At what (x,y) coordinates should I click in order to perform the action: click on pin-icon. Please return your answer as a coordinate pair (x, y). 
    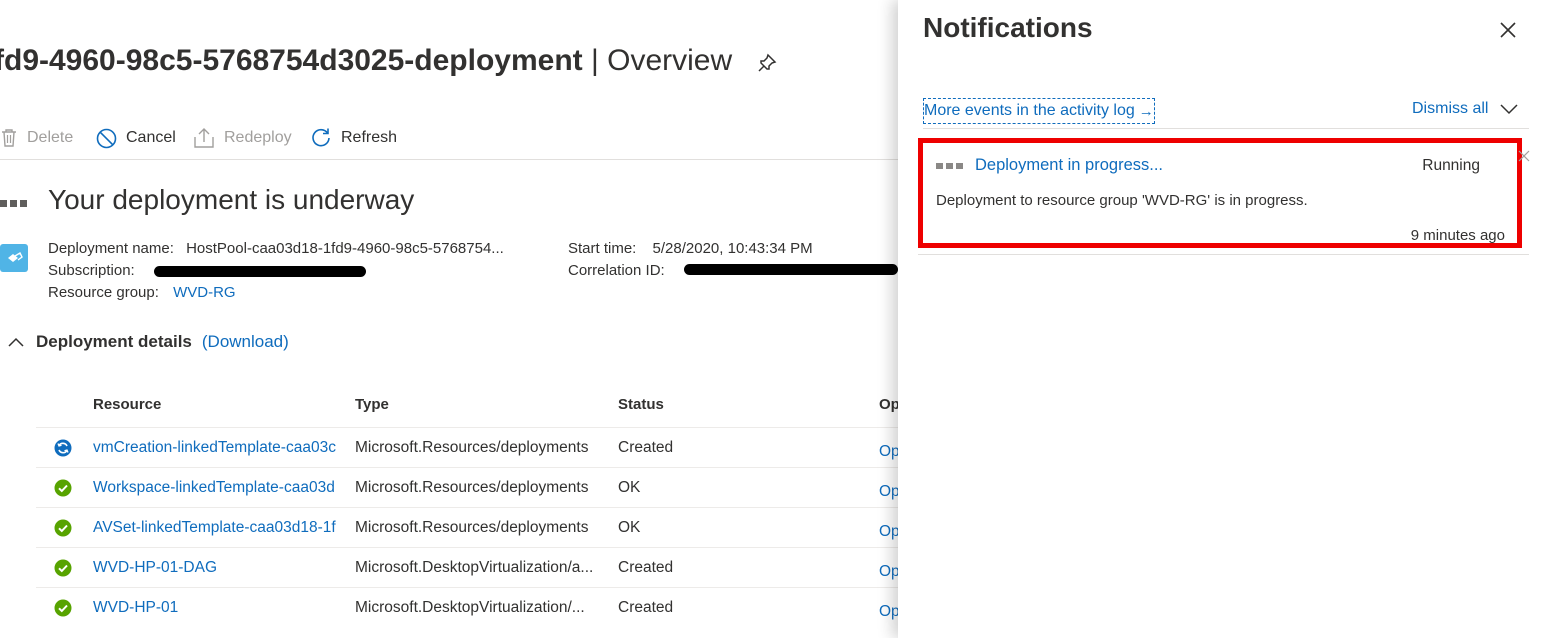
    Looking at the image, I should click on (767, 63).